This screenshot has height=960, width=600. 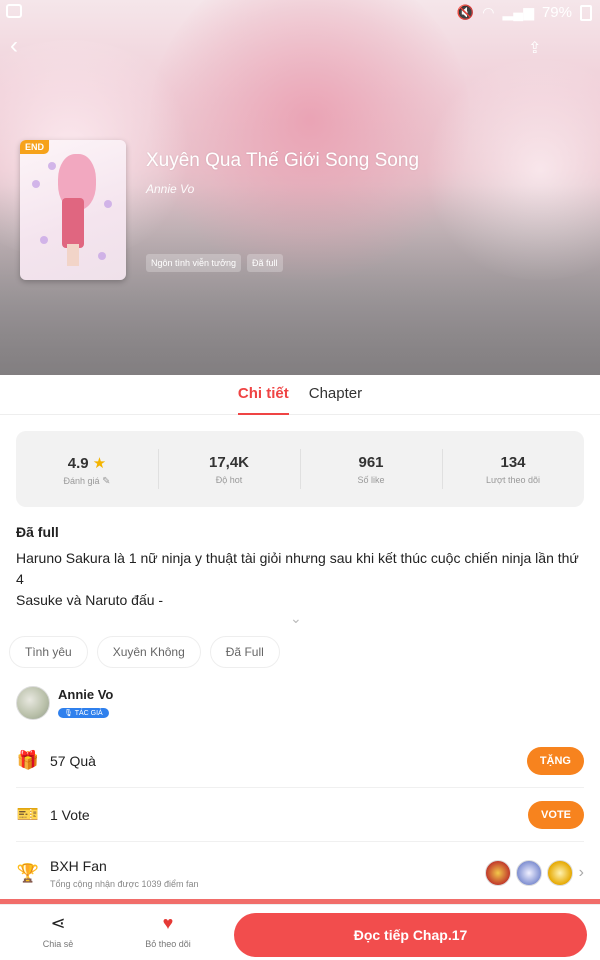 What do you see at coordinates (244, 652) in the screenshot?
I see `genre-tag: Đã Full` at bounding box center [244, 652].